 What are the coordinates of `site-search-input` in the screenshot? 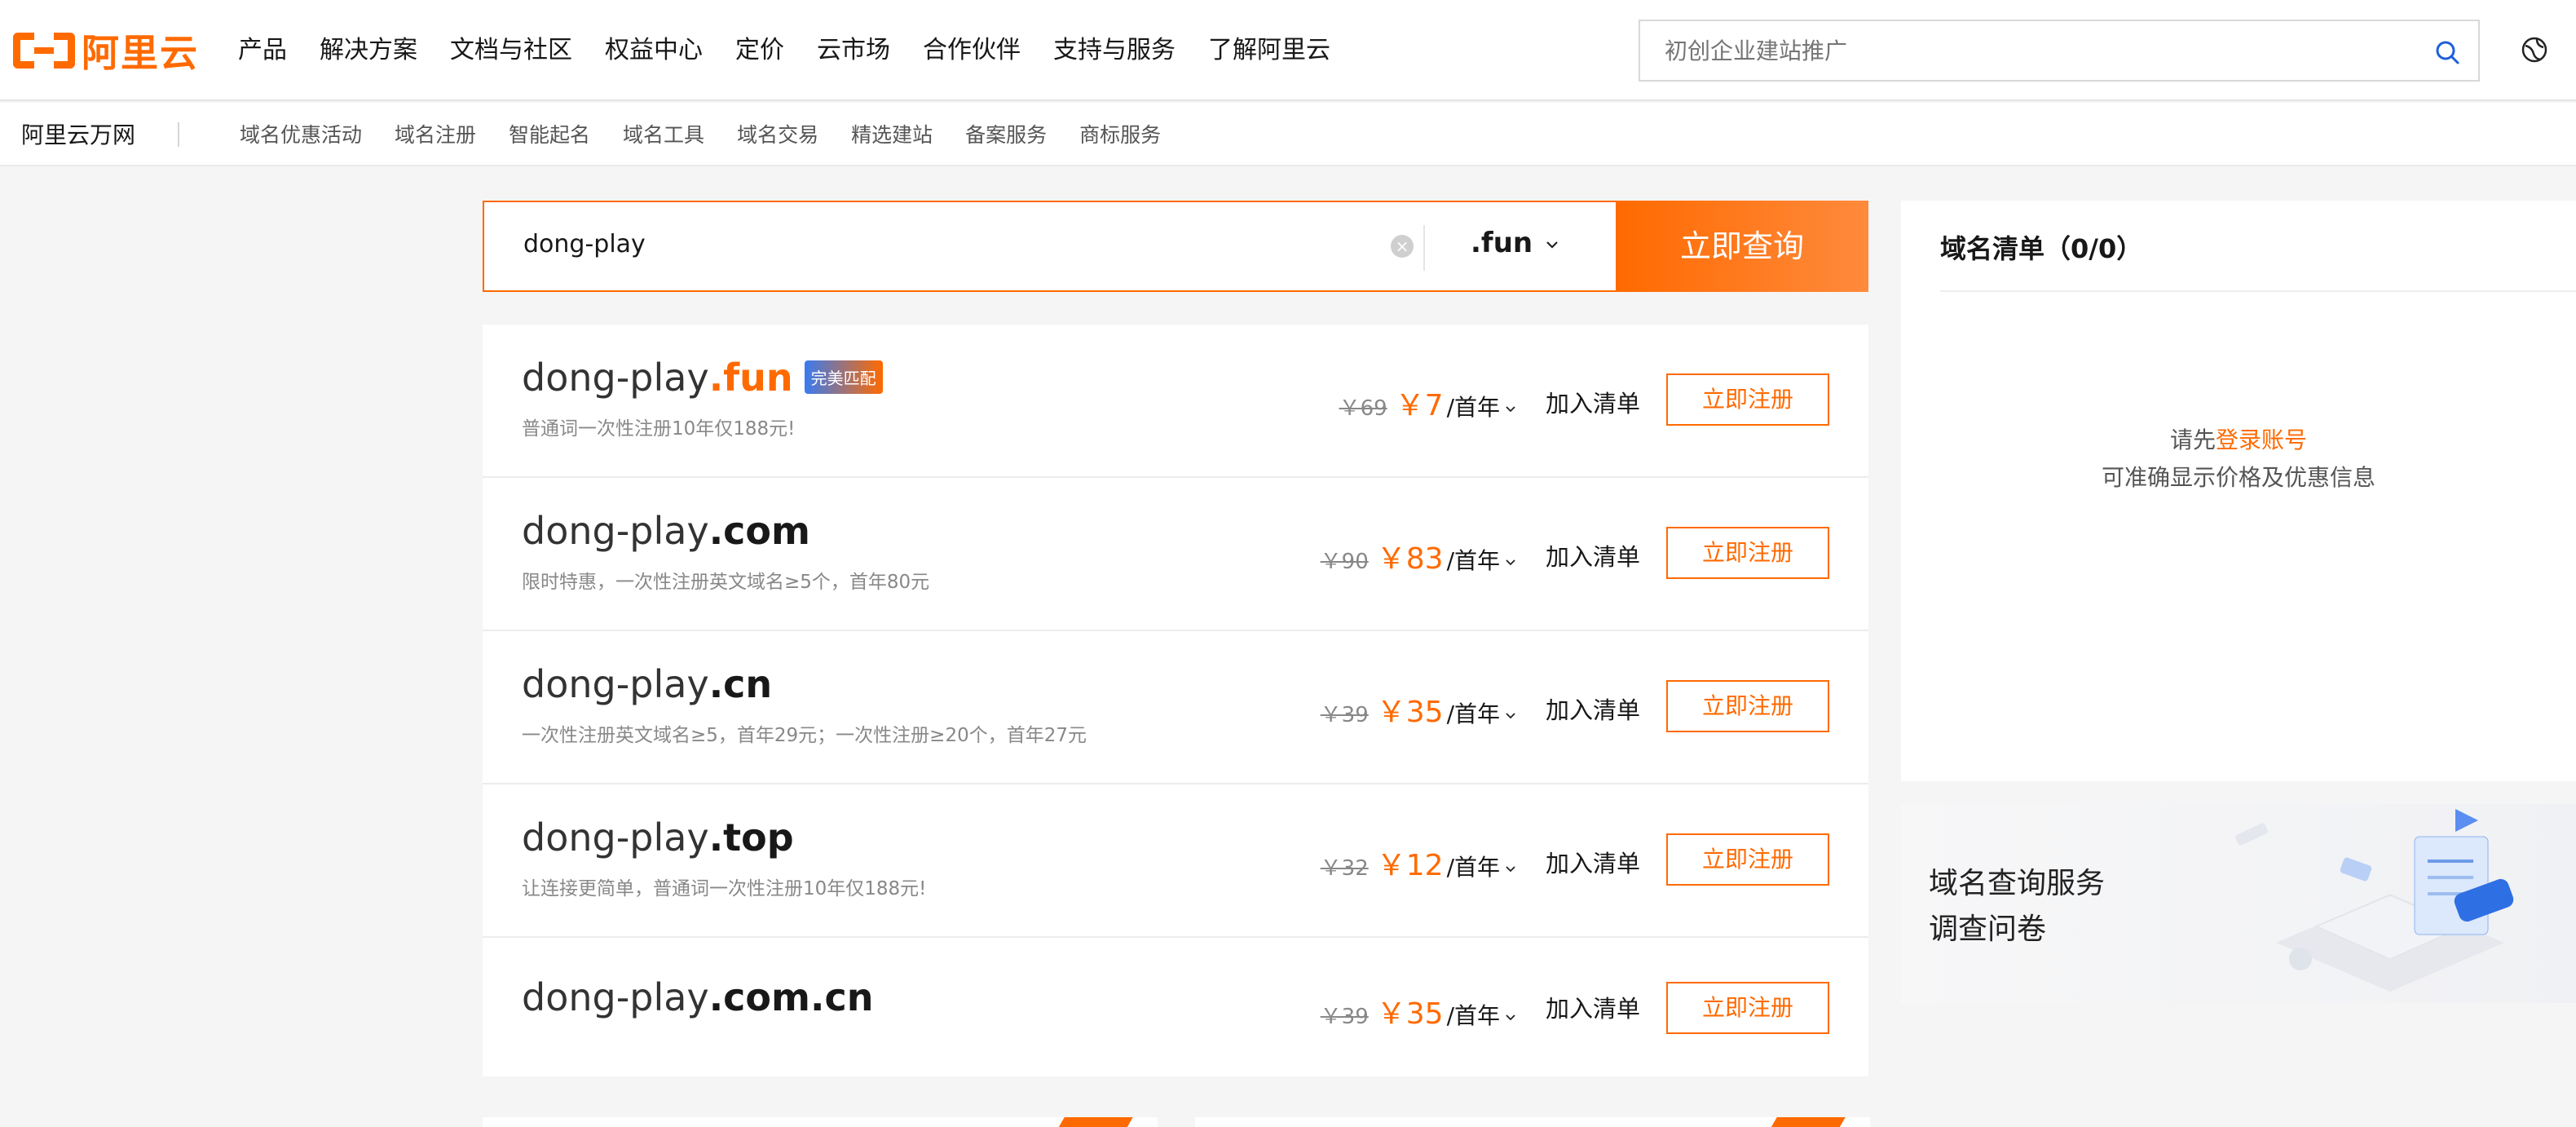 It's located at (2031, 50).